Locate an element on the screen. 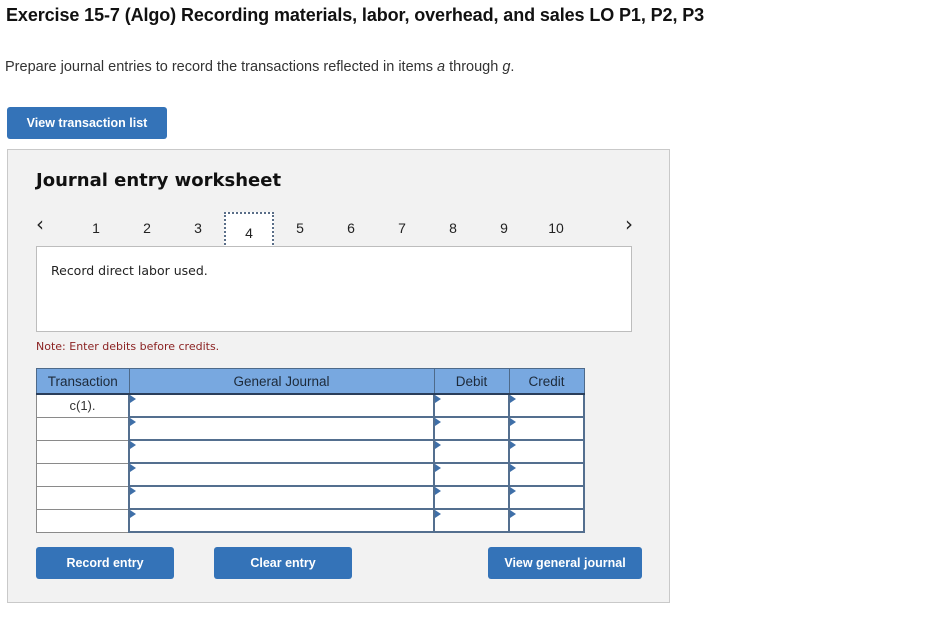 This screenshot has height=630, width=942. page-tab-5: 5 is located at coordinates (300, 228).